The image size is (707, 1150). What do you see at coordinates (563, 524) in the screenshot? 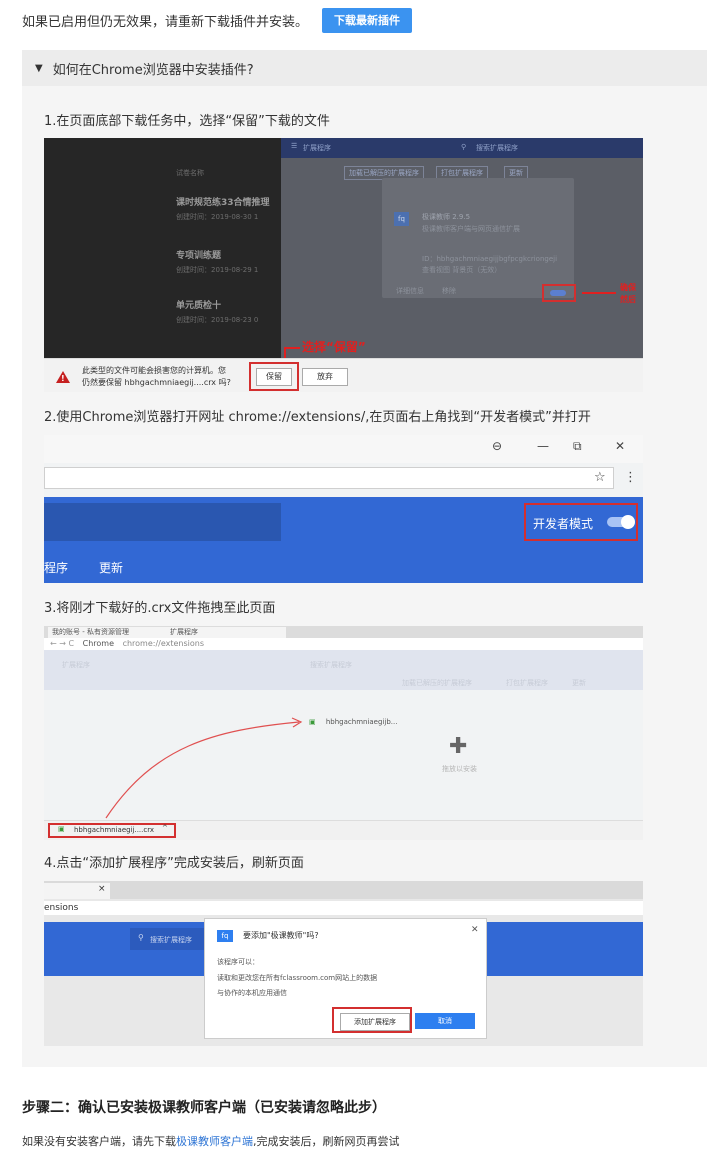
I see `developer-mode-label: 开发者模式` at bounding box center [563, 524].